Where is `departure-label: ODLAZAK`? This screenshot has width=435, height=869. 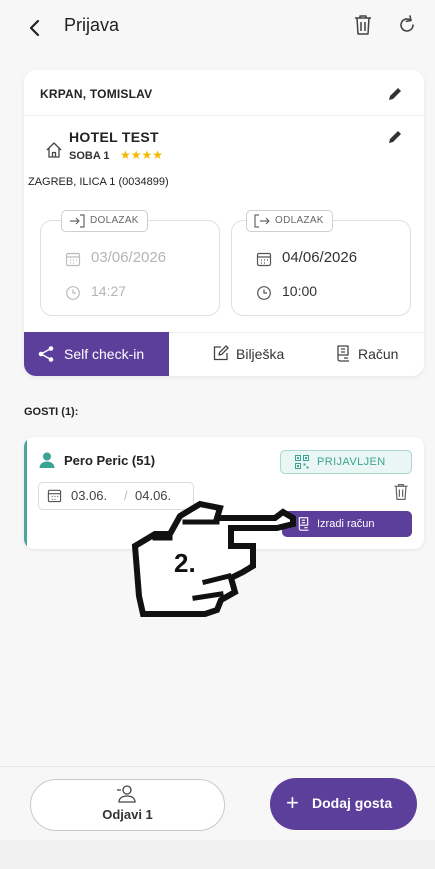 departure-label: ODLAZAK is located at coordinates (299, 220).